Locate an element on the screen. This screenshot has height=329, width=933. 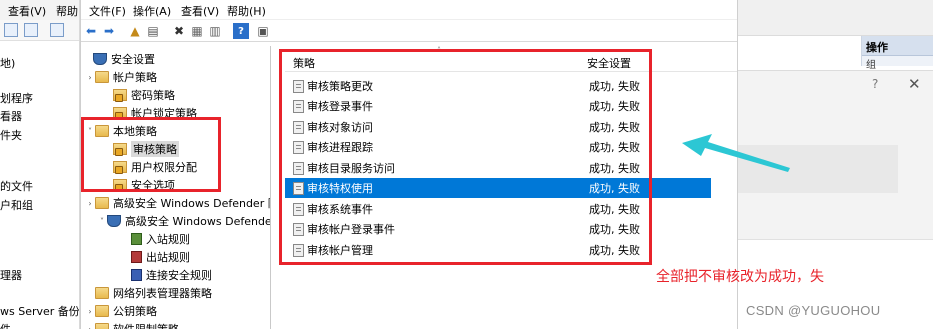
policy-row: 审核目录服务访问 成功, 失败 is located at coordinates (498, 168).